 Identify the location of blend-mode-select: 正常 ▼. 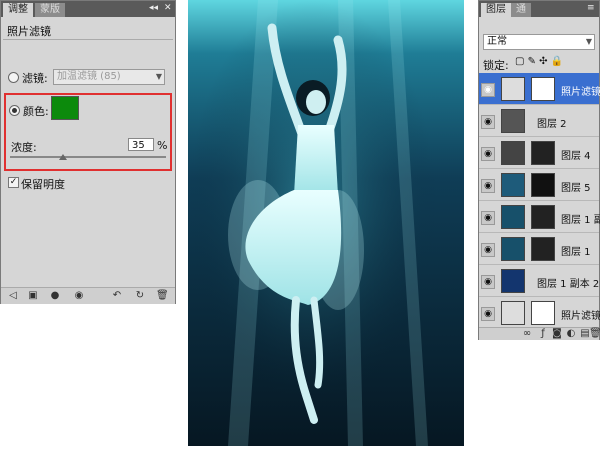
(539, 42).